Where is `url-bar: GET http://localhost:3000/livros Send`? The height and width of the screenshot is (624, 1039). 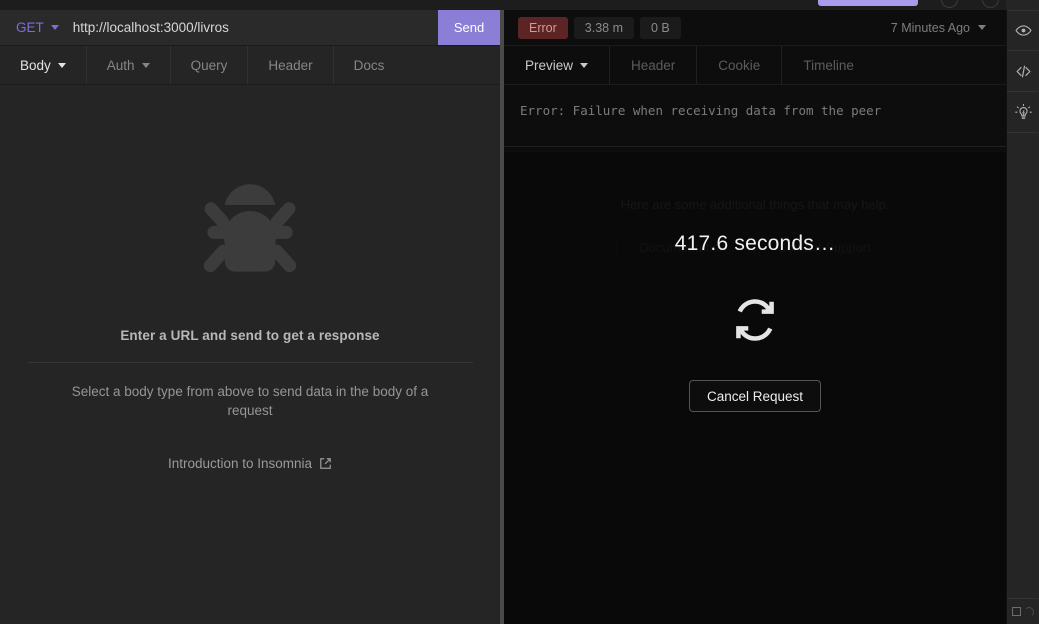
url-bar: GET http://localhost:3000/livros Send is located at coordinates (250, 28).